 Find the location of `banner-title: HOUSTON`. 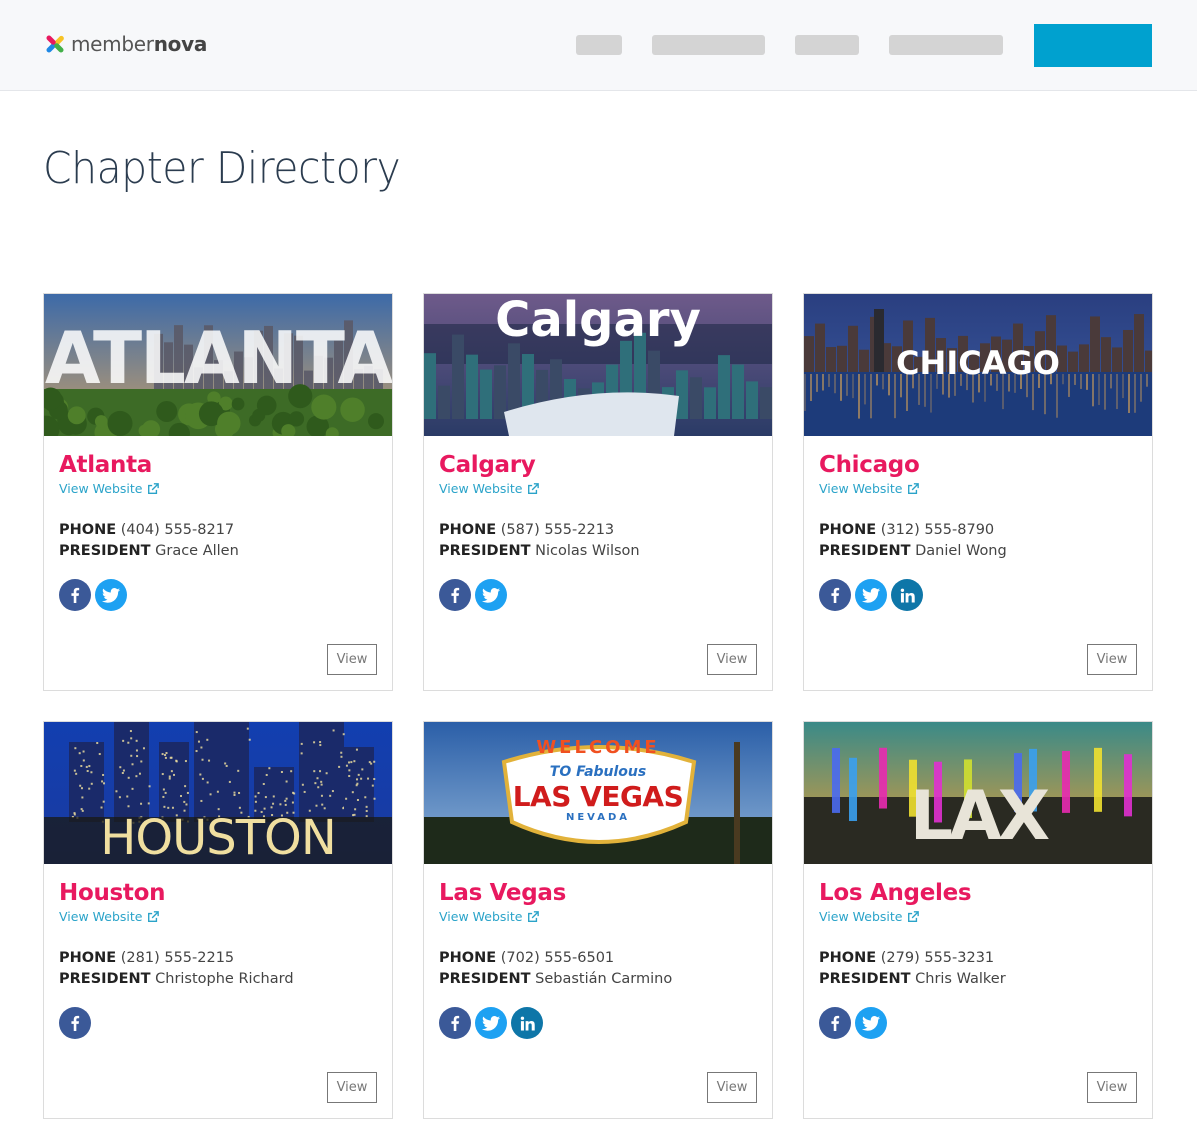

banner-title: HOUSTON is located at coordinates (218, 837).